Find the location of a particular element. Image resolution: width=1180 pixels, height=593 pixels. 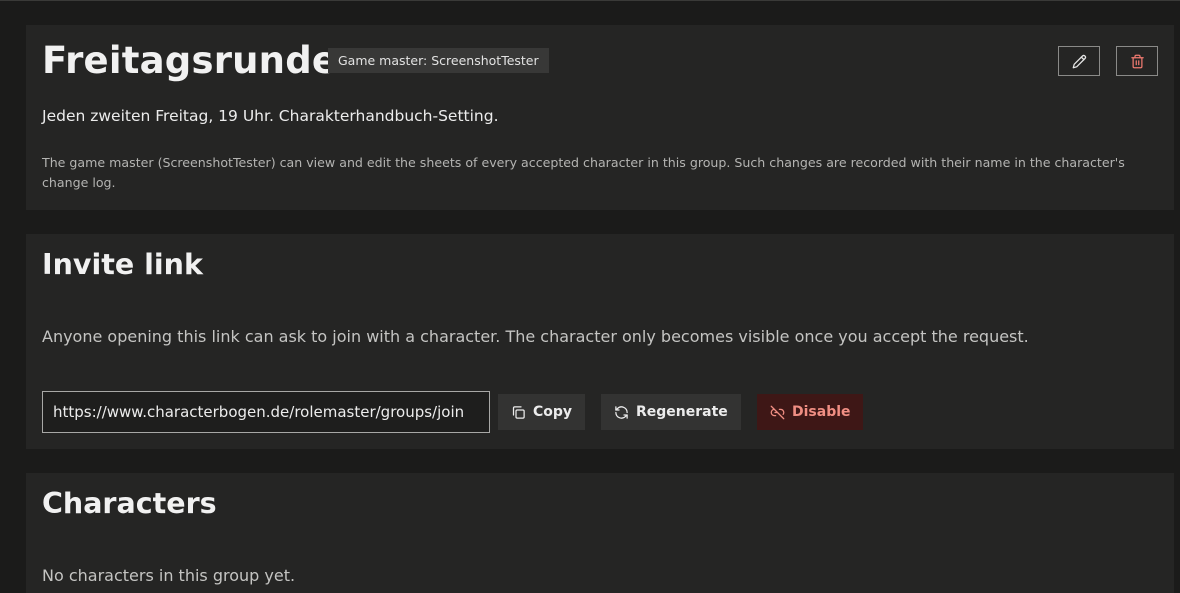

top-border is located at coordinates (590, 0).